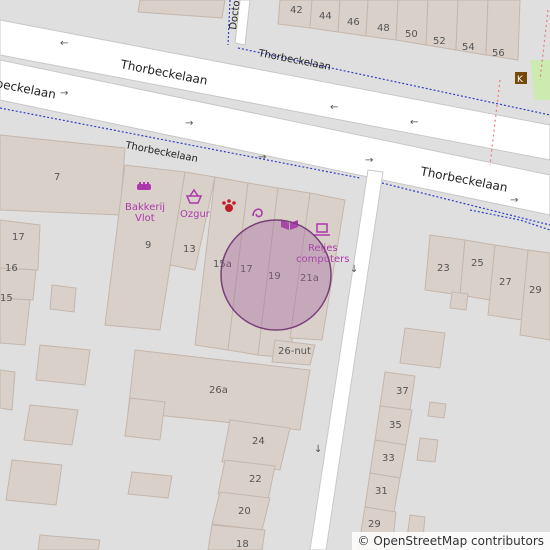 The height and width of the screenshot is (550, 550). Describe the element at coordinates (325, 16) in the screenshot. I see `house-number: 44` at that location.